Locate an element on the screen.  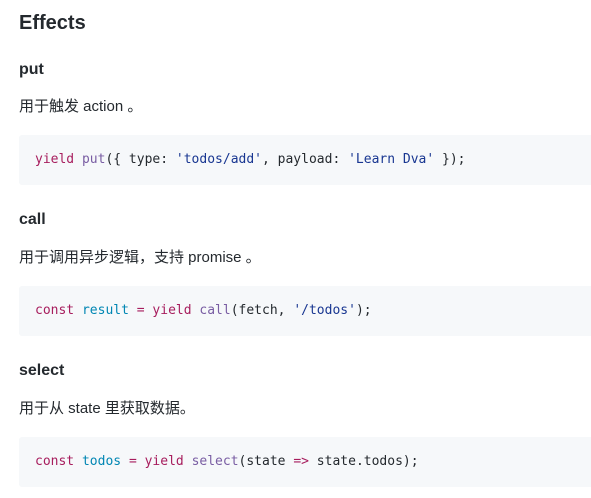
code-token-plain: ); is located at coordinates (363, 310).